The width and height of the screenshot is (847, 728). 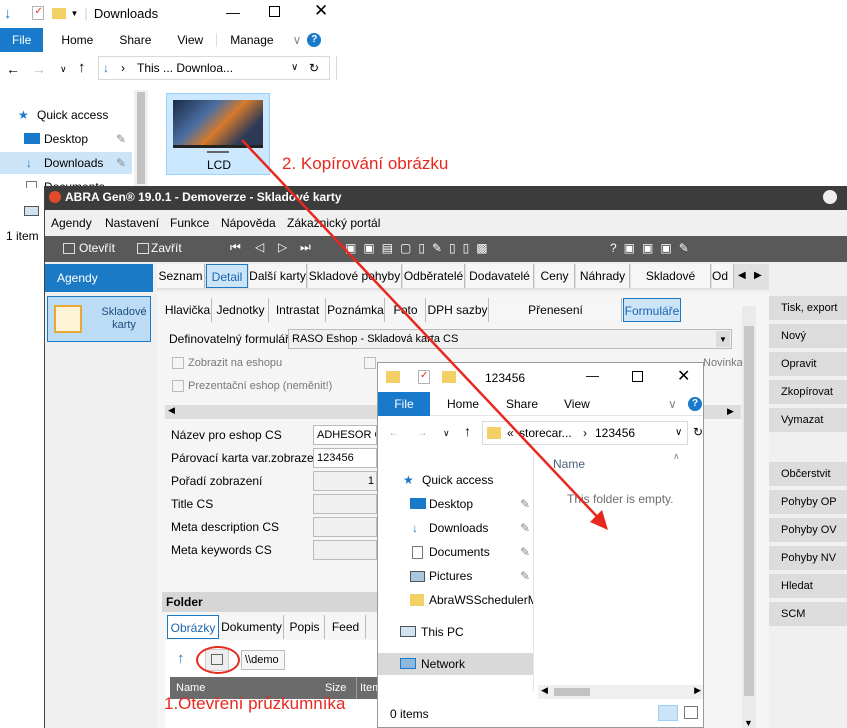 What do you see at coordinates (189, 223) in the screenshot?
I see `menu-funkce: Funkce` at bounding box center [189, 223].